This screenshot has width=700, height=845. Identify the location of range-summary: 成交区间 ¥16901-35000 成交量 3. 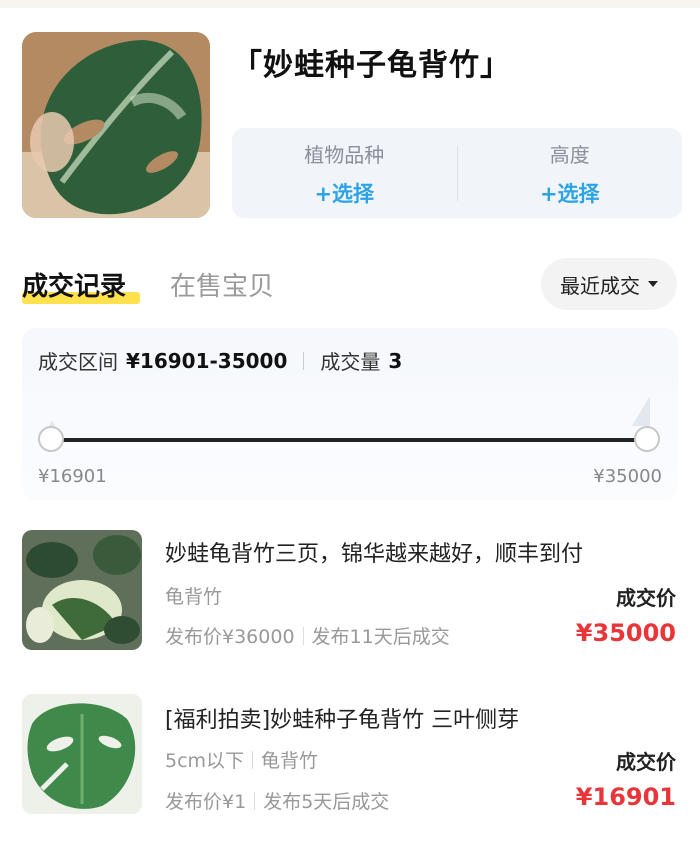
(220, 360).